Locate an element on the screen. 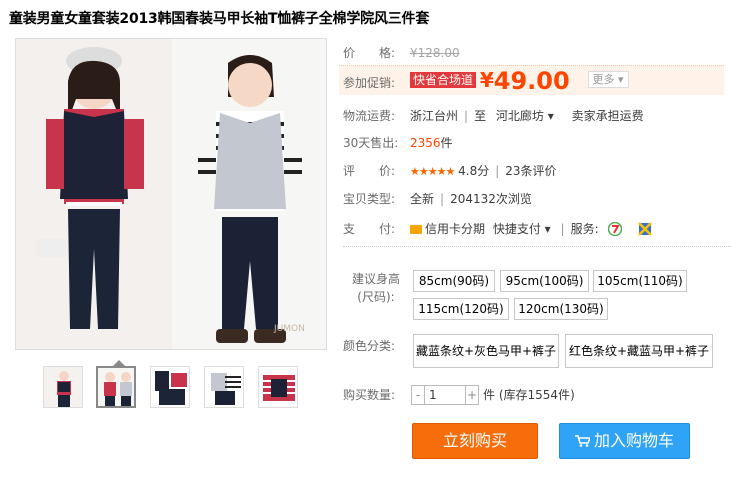 The width and height of the screenshot is (731, 479). shipping-row: 物流运费: 浙江台州 | 至 河北廊坊 ▾ 卖家承担运费 is located at coordinates (493, 116).